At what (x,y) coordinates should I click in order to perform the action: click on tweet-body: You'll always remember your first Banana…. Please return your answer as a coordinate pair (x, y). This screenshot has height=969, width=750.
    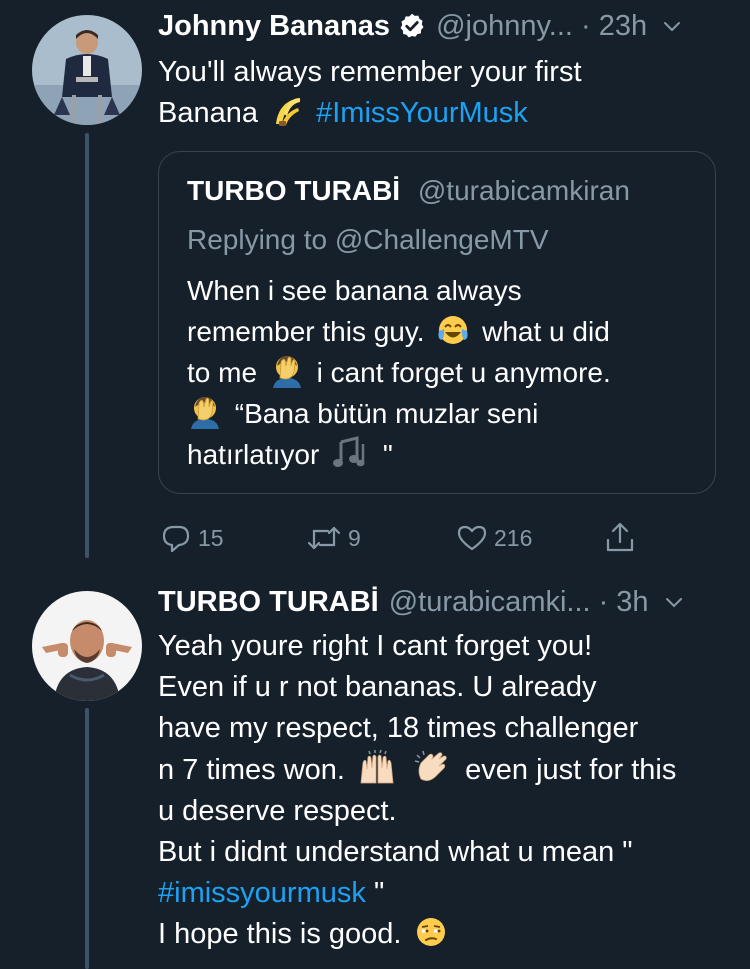
    Looking at the image, I should click on (438, 93).